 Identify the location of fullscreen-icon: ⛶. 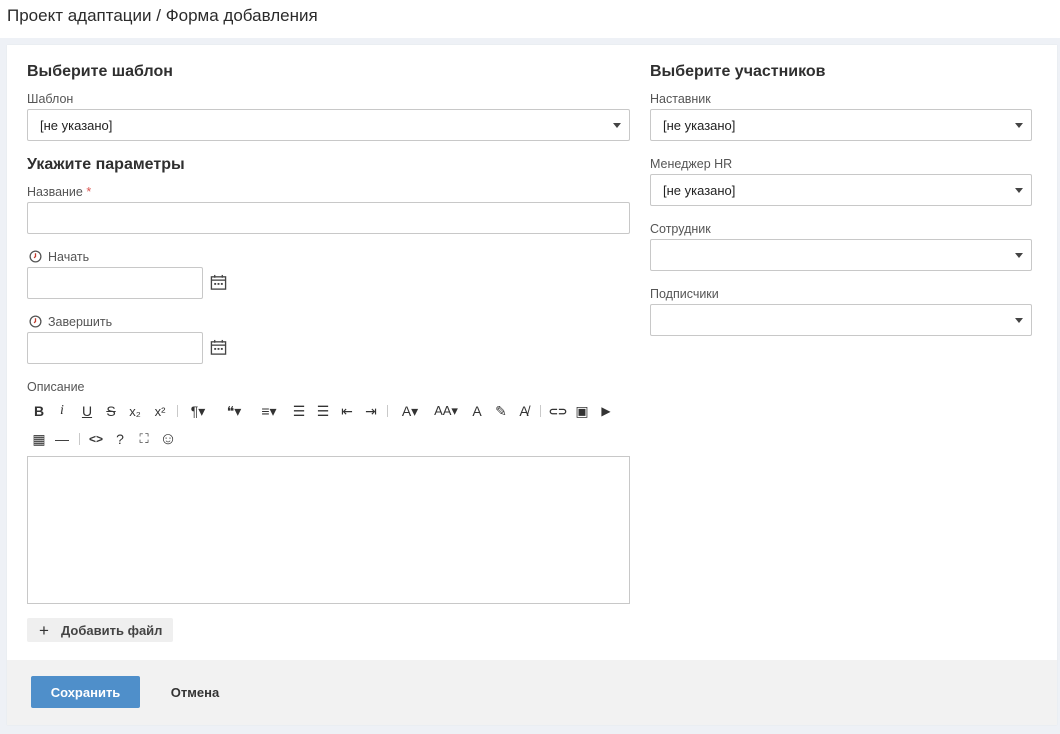
(144, 439).